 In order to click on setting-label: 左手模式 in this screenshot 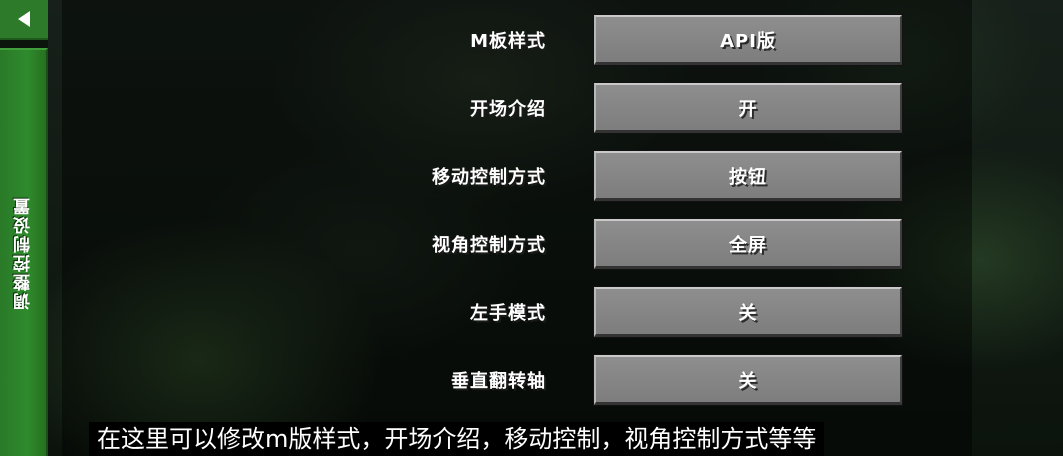, I will do `click(508, 313)`.